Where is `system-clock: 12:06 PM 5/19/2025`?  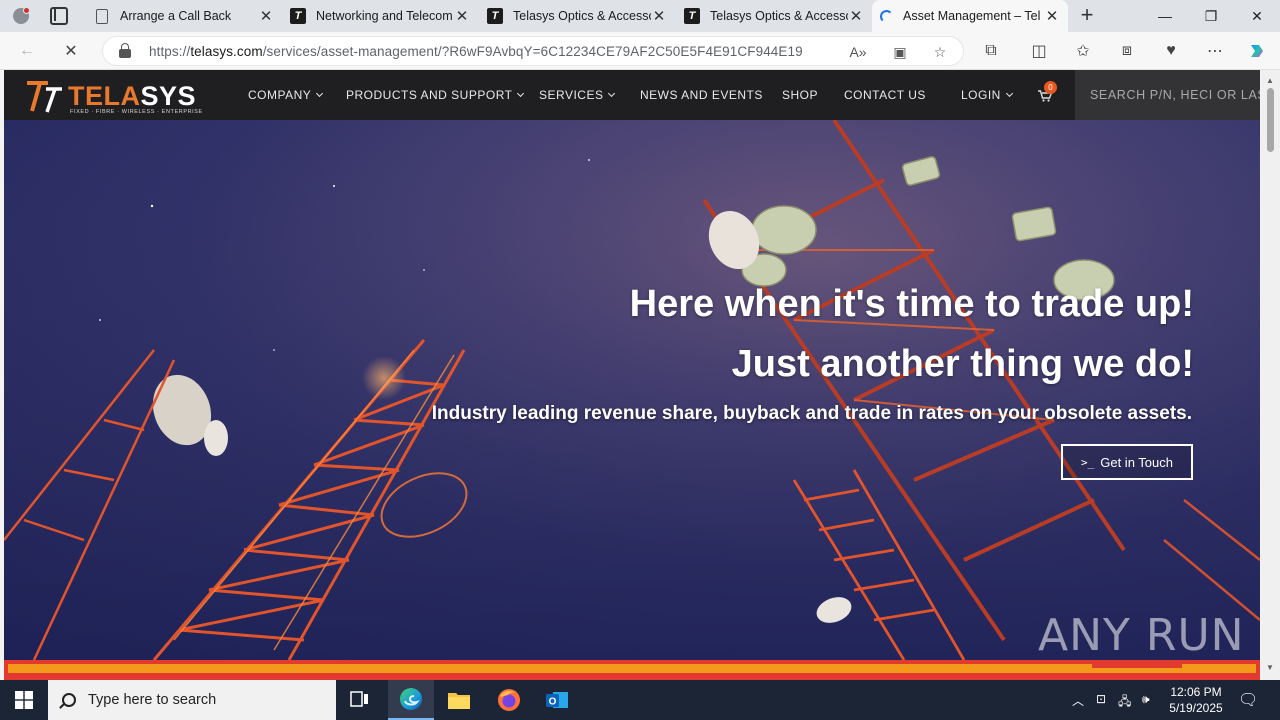 system-clock: 12:06 PM 5/19/2025 is located at coordinates (1196, 700).